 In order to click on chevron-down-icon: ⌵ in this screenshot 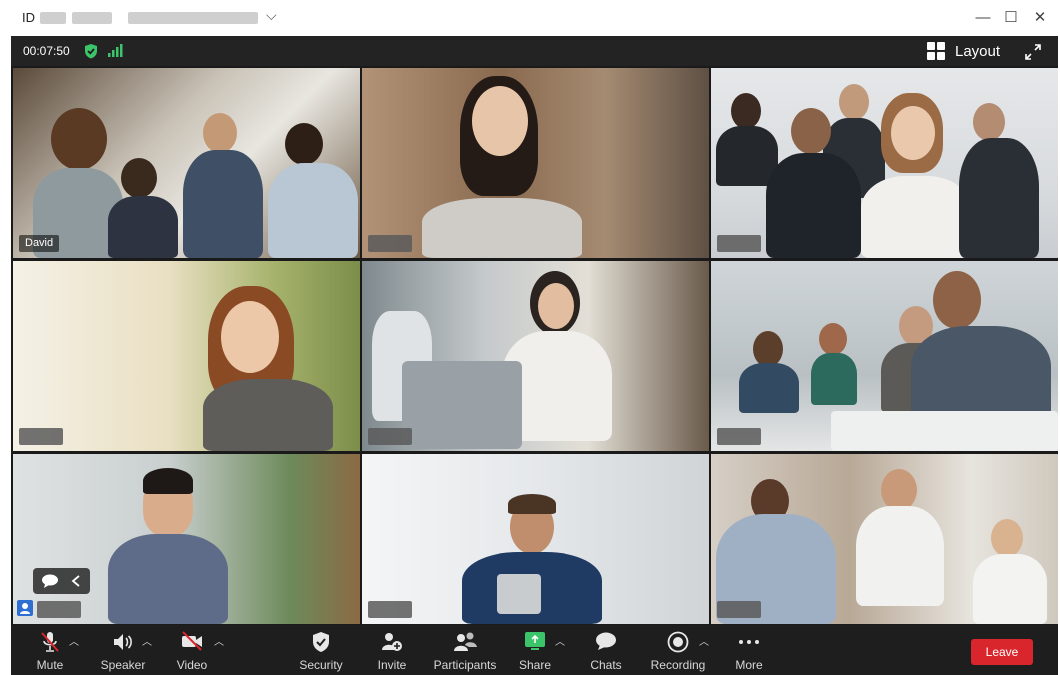, I will do `click(271, 15)`.